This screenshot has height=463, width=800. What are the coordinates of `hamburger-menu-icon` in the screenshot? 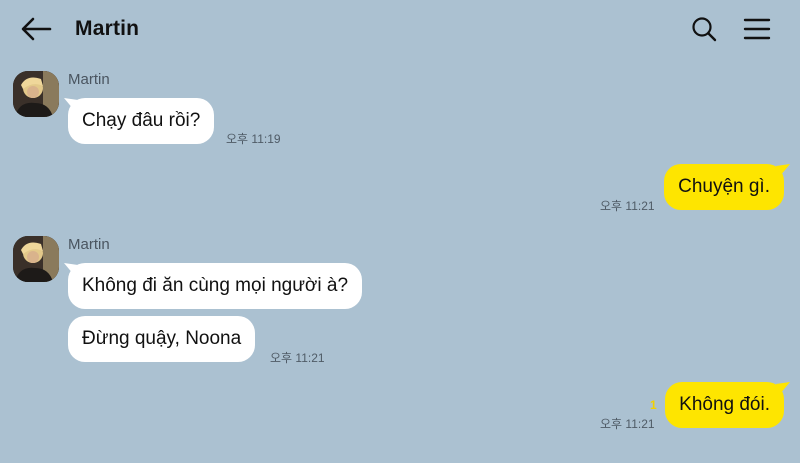 It's located at (757, 29).